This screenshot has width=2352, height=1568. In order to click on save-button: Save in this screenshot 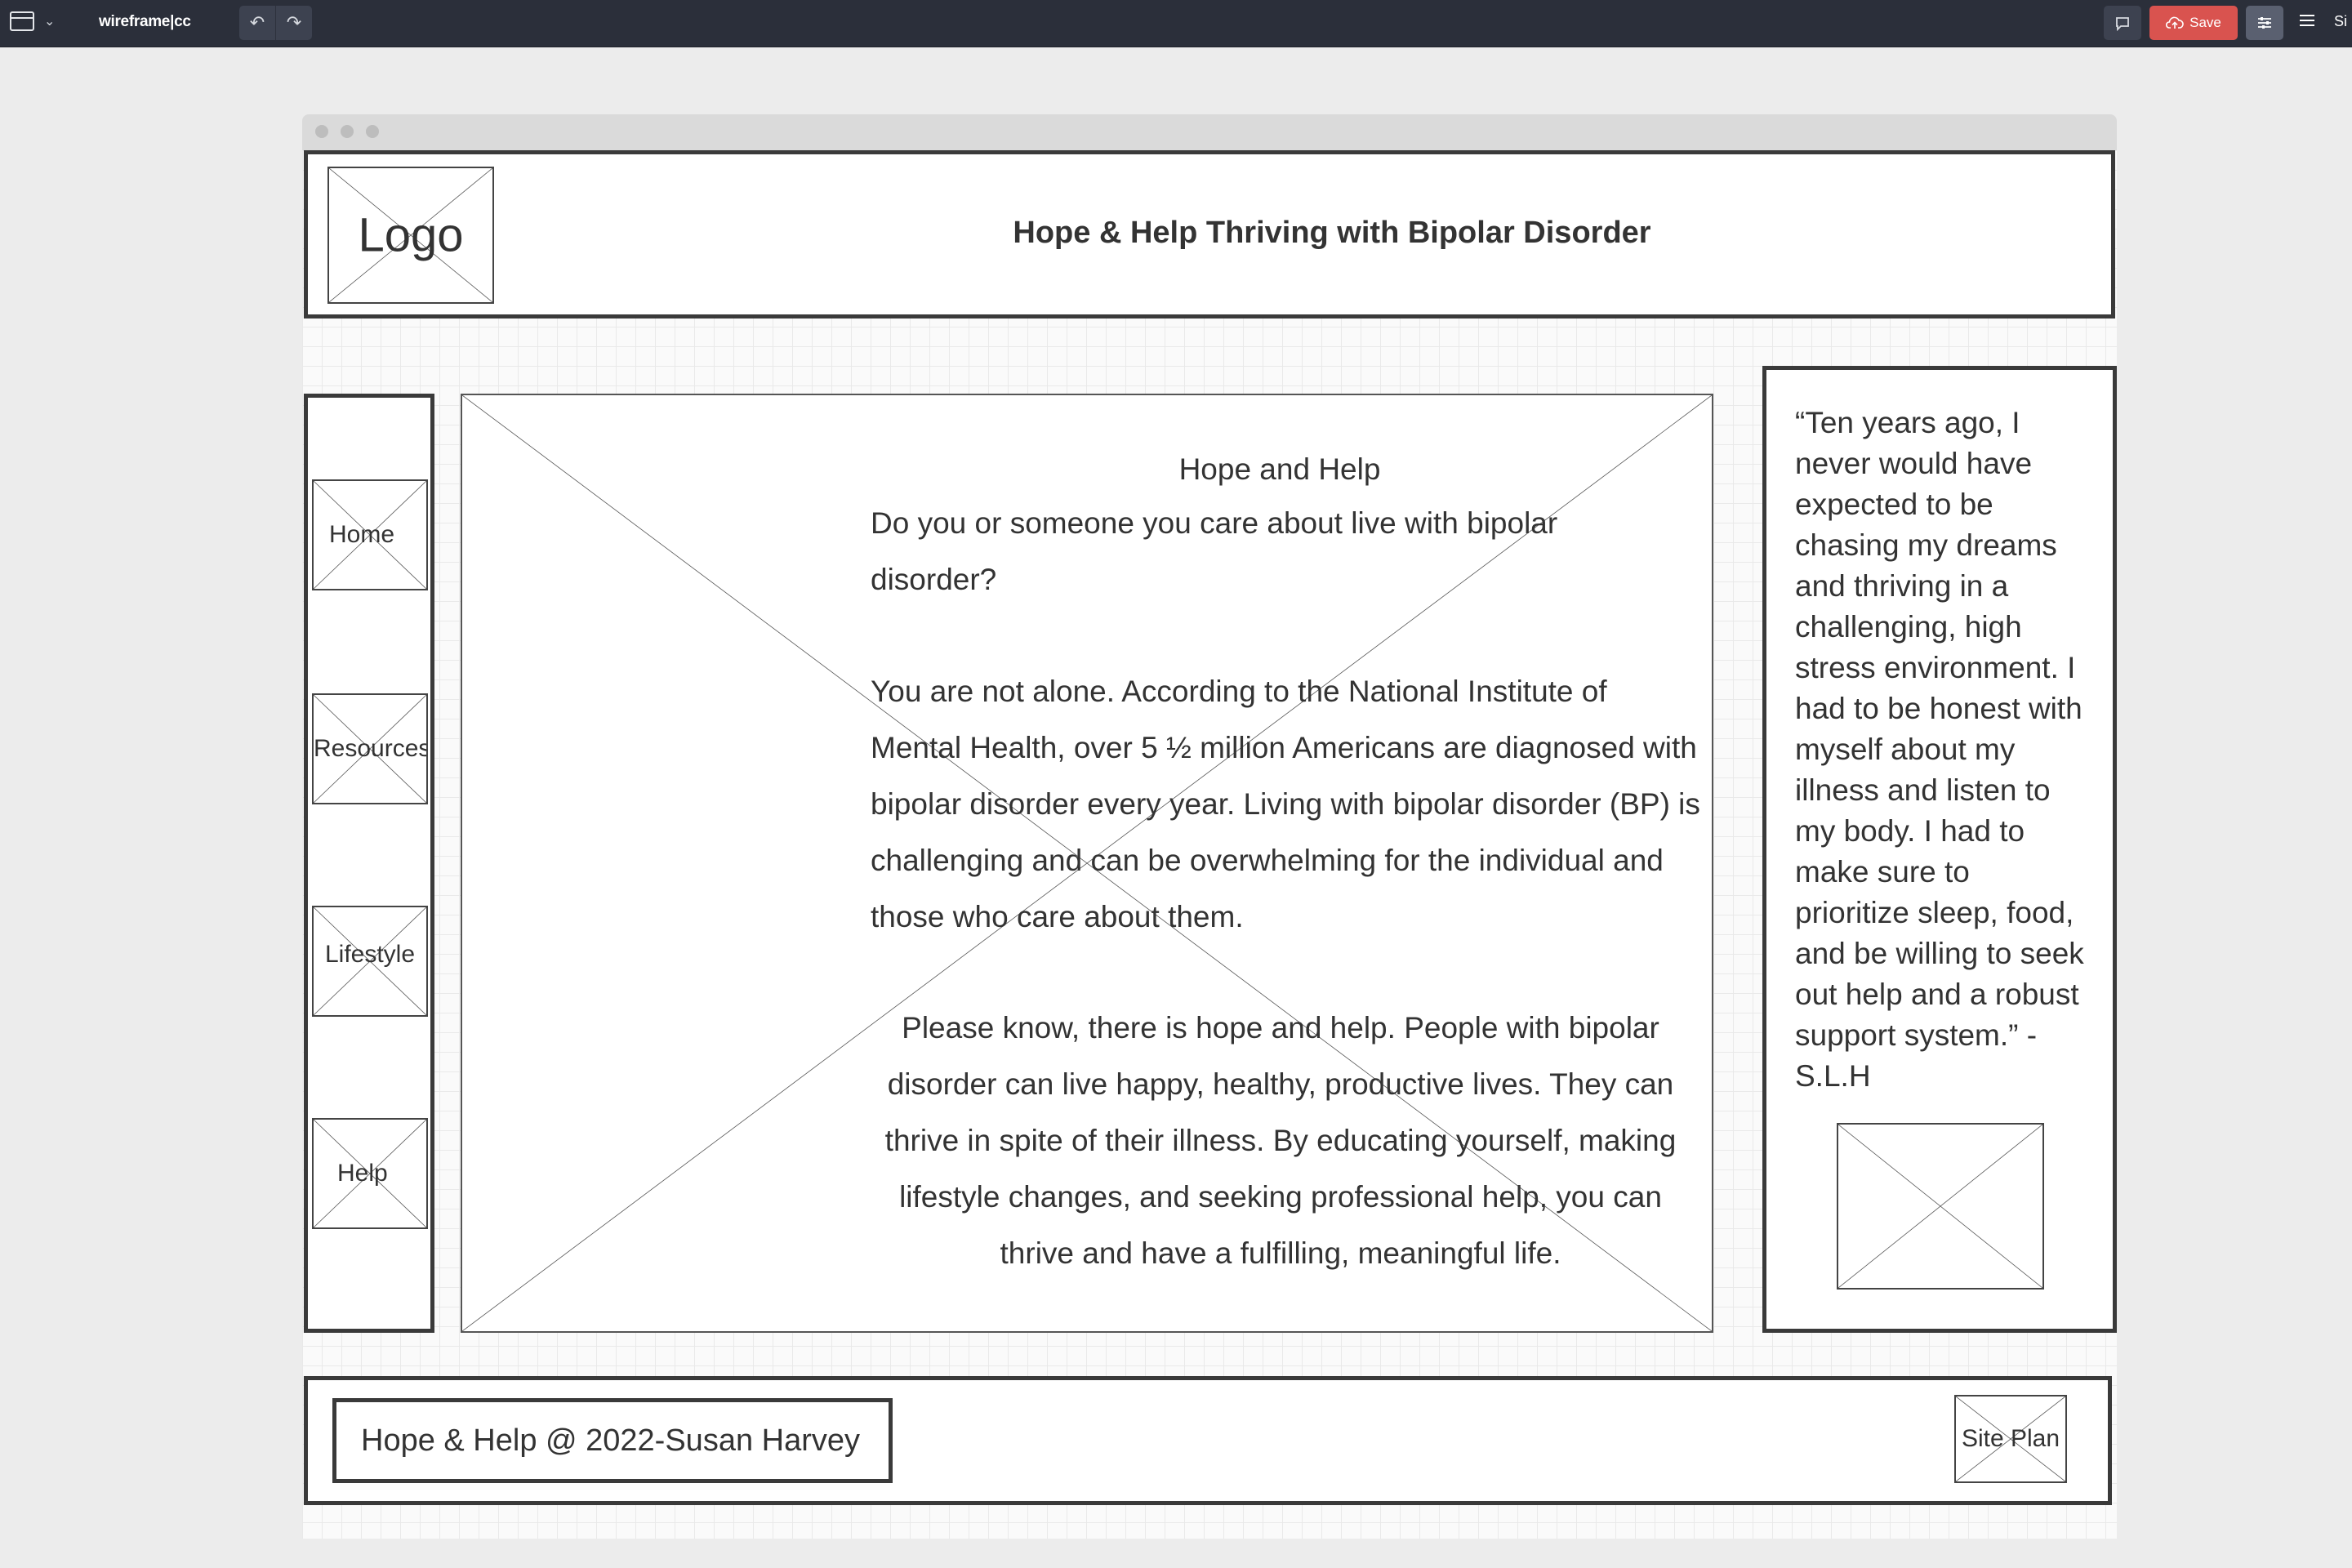, I will do `click(2193, 23)`.